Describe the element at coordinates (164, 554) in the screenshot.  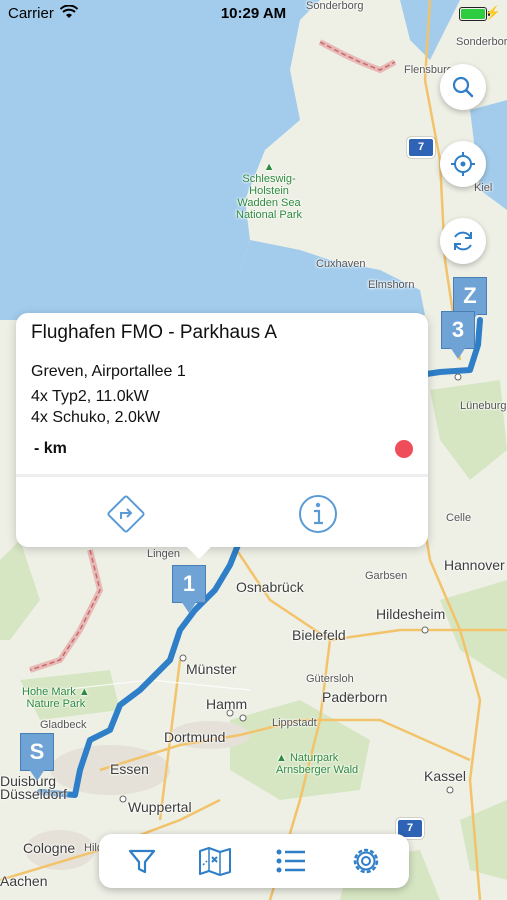
I see `map-label: Lingen` at that location.